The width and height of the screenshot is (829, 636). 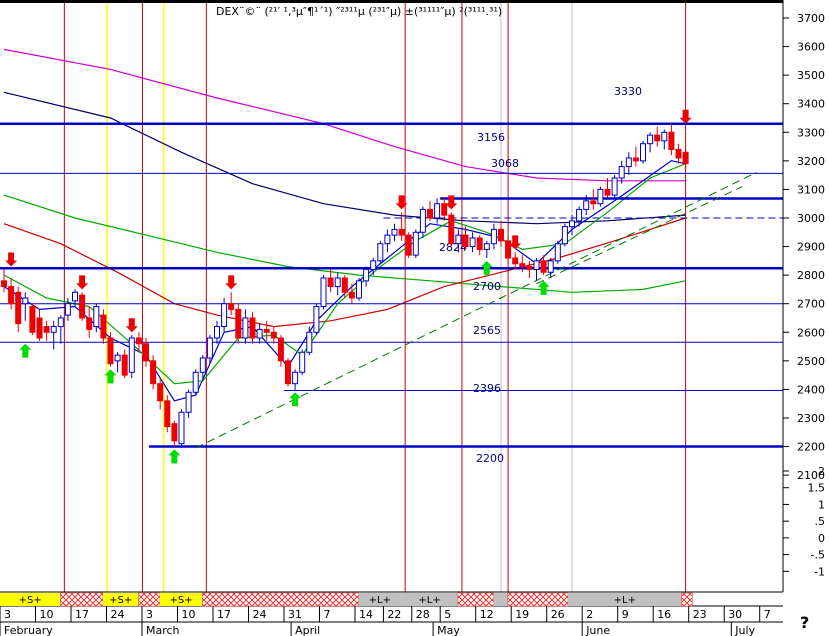 I want to click on month-label: March, so click(x=163, y=630).